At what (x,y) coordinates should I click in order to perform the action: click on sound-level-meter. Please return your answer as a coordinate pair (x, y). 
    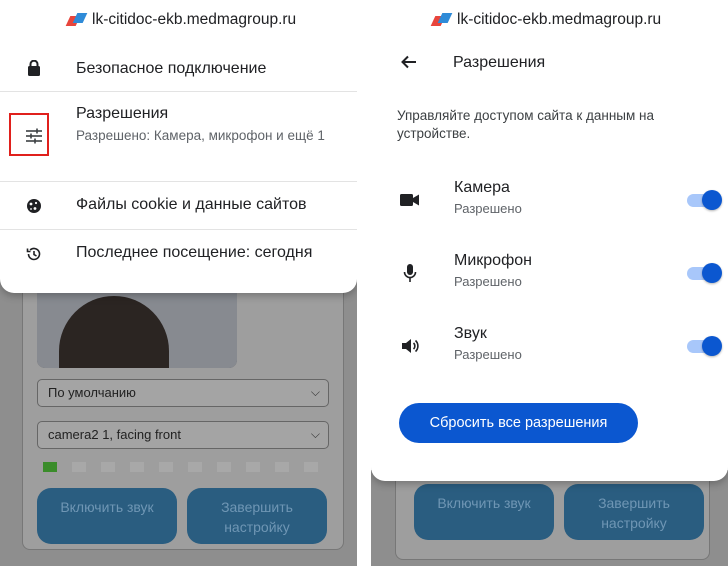
    Looking at the image, I should click on (183, 467).